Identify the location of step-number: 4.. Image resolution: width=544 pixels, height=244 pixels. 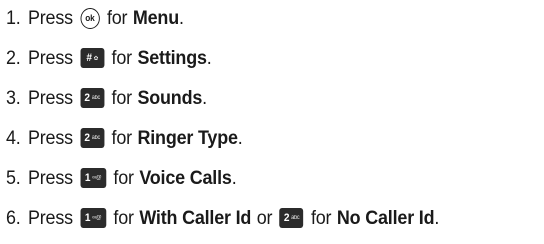
(13, 137).